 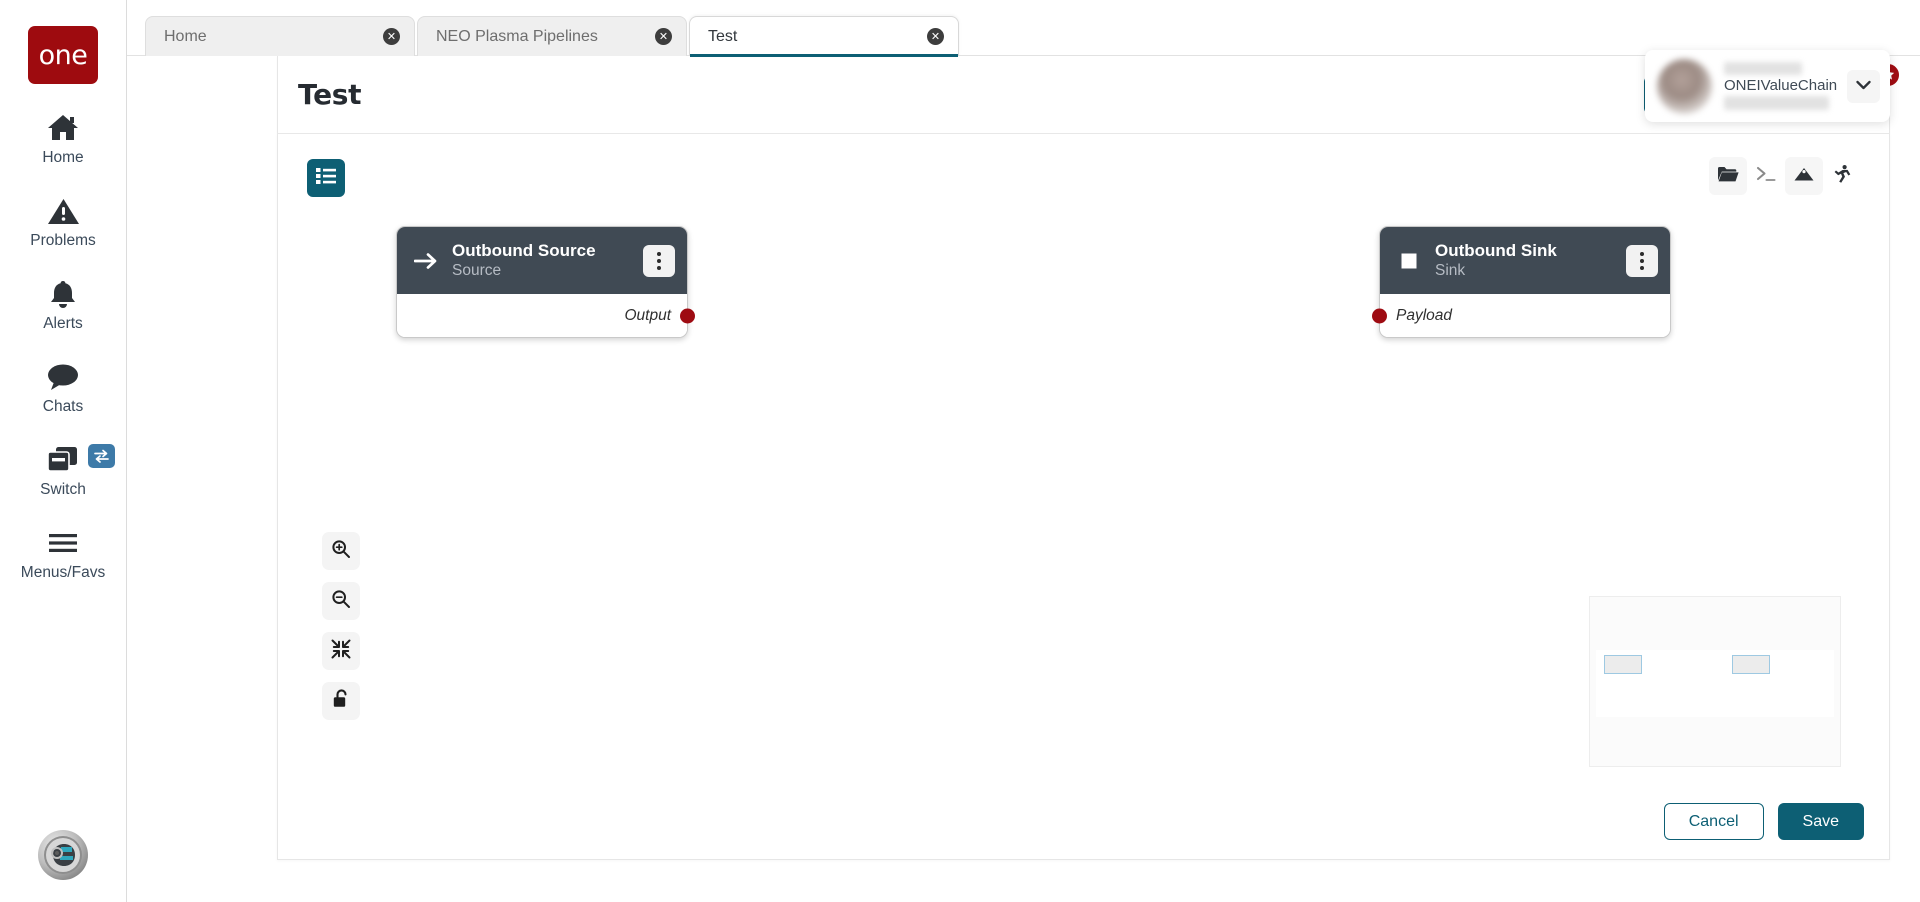 I want to click on run-tool, so click(x=1842, y=176).